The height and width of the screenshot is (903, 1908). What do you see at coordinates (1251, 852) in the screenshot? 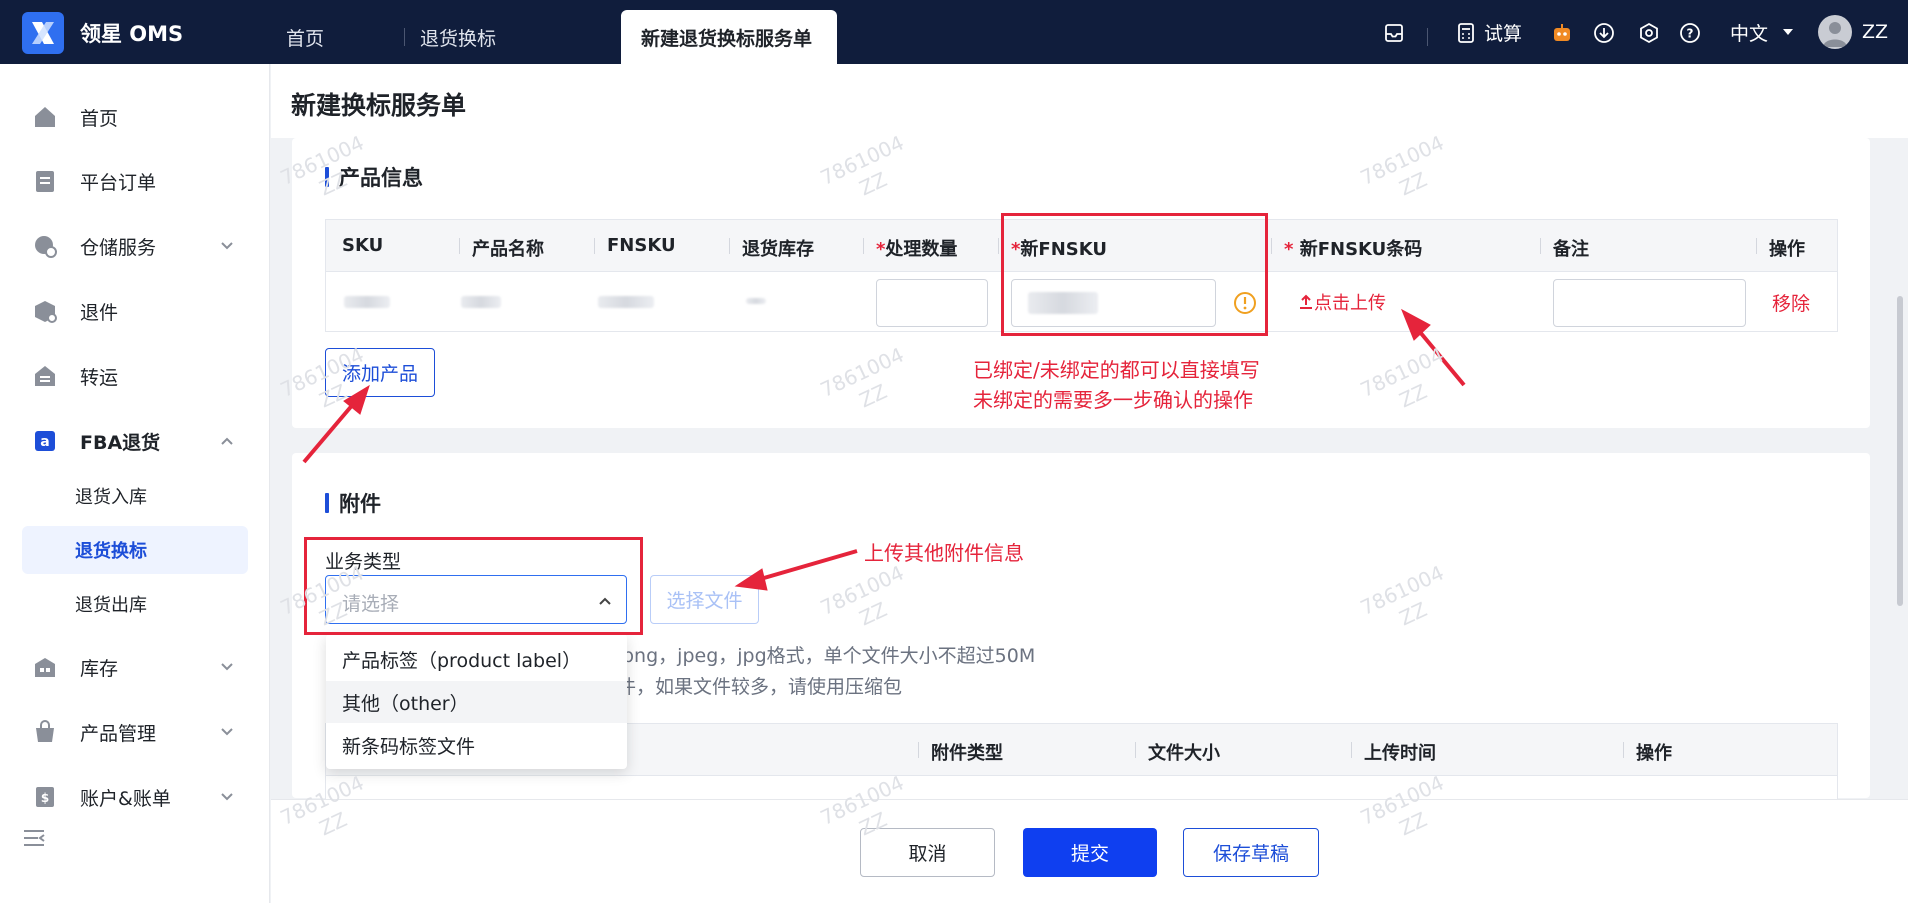
I see `save-draft-button: 保存草稿` at bounding box center [1251, 852].